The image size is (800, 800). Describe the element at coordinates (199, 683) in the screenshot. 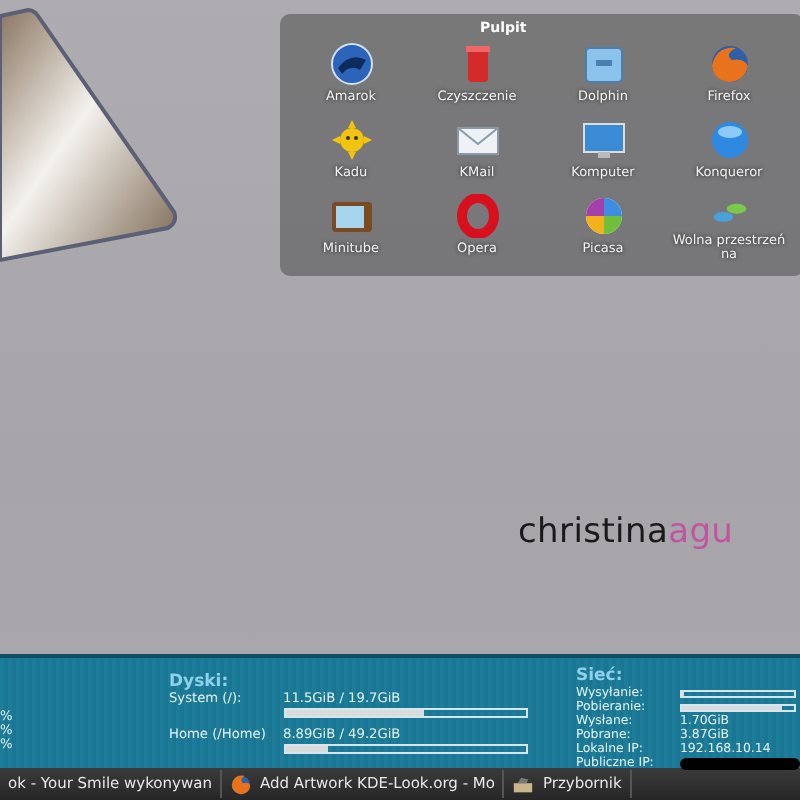

I see `section-title: Dyski:` at that location.